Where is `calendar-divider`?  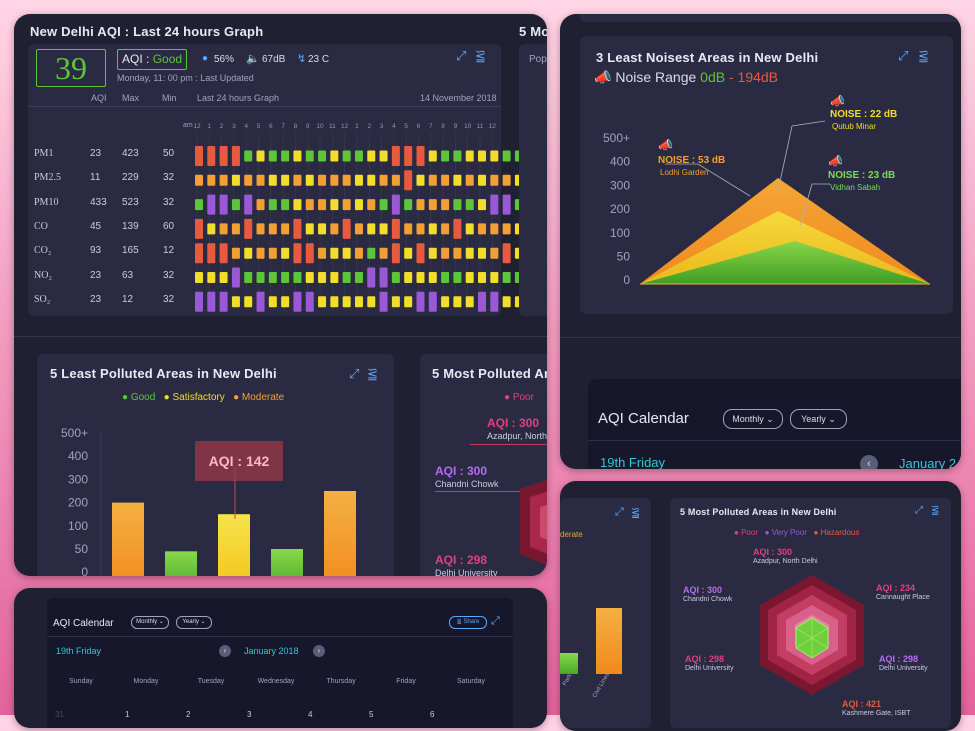
calendar-divider is located at coordinates (774, 440).